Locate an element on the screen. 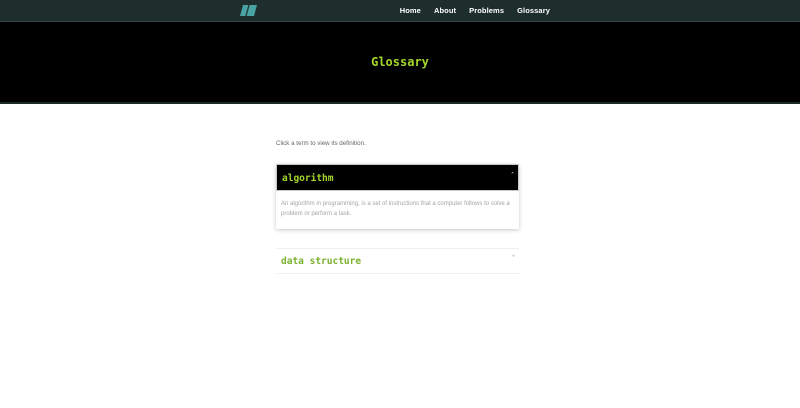 This screenshot has width=800, height=408. nav-link-home: Home is located at coordinates (410, 10).